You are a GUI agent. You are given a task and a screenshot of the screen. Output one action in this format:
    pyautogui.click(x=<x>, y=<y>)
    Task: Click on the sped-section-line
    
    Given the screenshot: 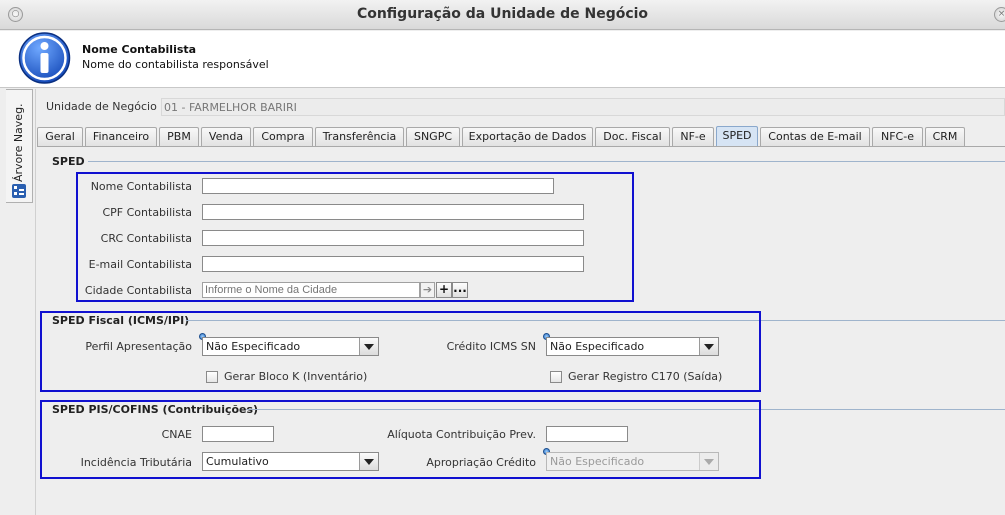 What is the action you would take?
    pyautogui.click(x=546, y=161)
    